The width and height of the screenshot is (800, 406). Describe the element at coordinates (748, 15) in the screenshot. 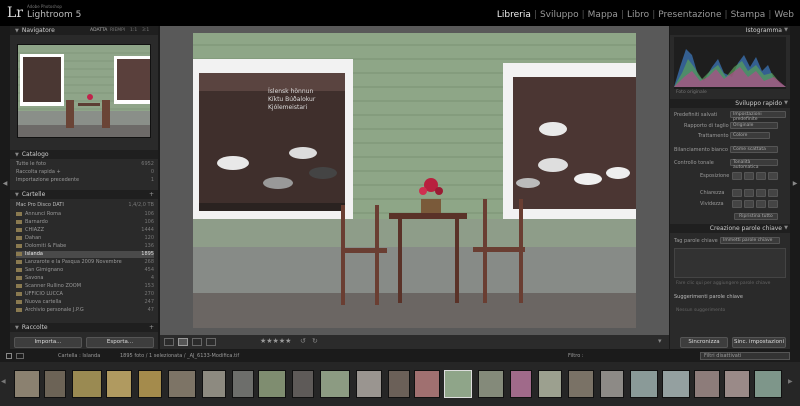

I see `module-stampa: Stampa` at that location.